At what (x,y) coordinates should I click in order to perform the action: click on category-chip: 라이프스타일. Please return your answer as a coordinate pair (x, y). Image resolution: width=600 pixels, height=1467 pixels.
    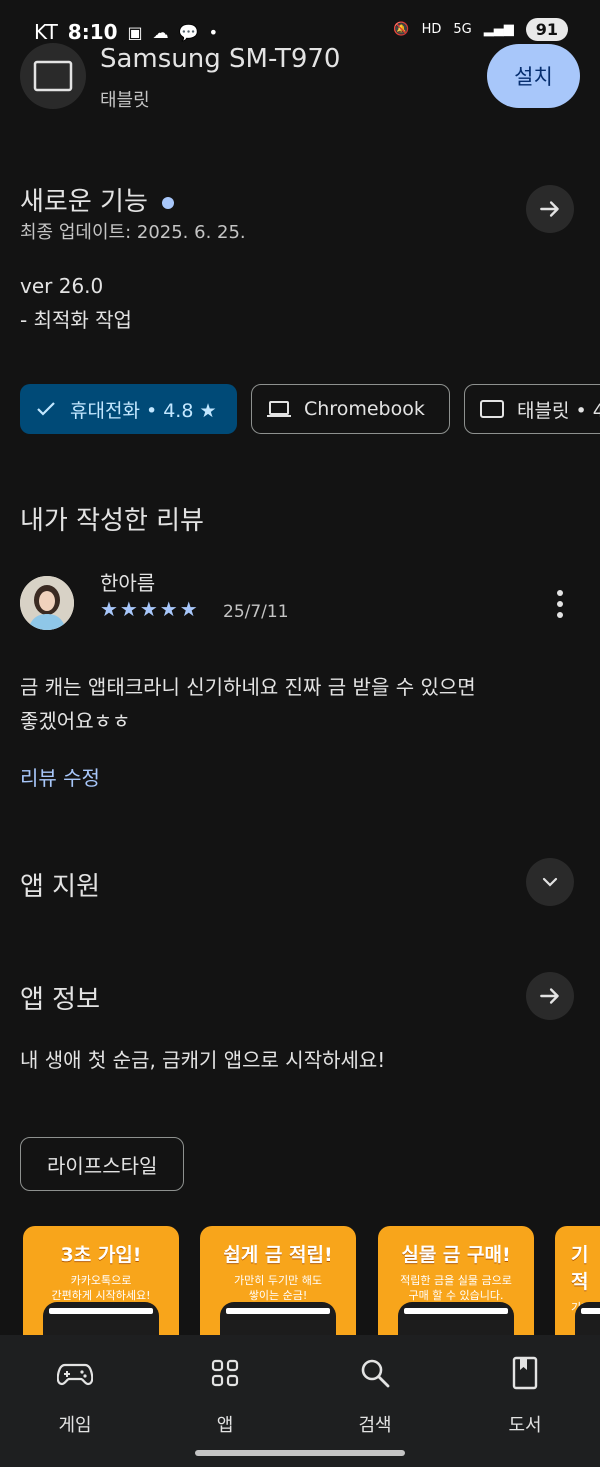
    Looking at the image, I should click on (102, 1164).